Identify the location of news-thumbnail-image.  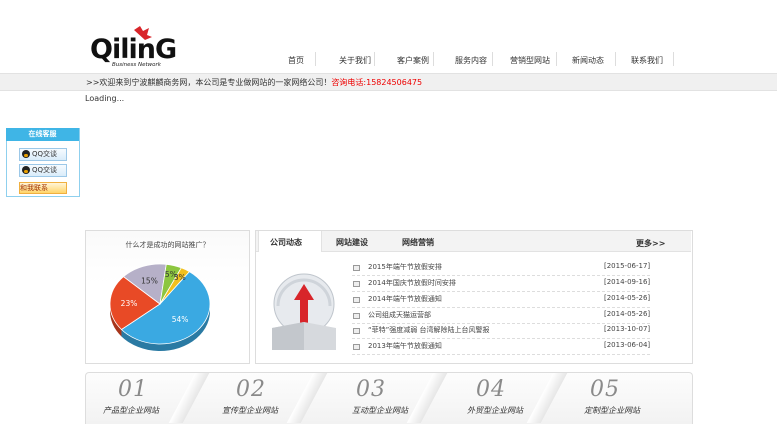
(304, 309).